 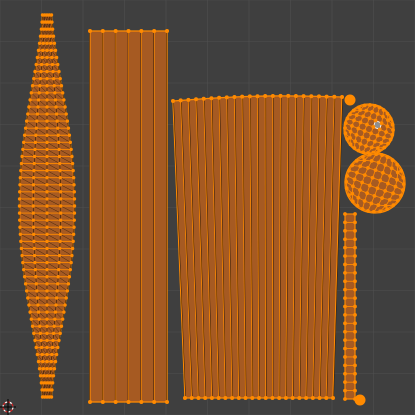 I want to click on narrow-column-island, so click(x=354, y=309).